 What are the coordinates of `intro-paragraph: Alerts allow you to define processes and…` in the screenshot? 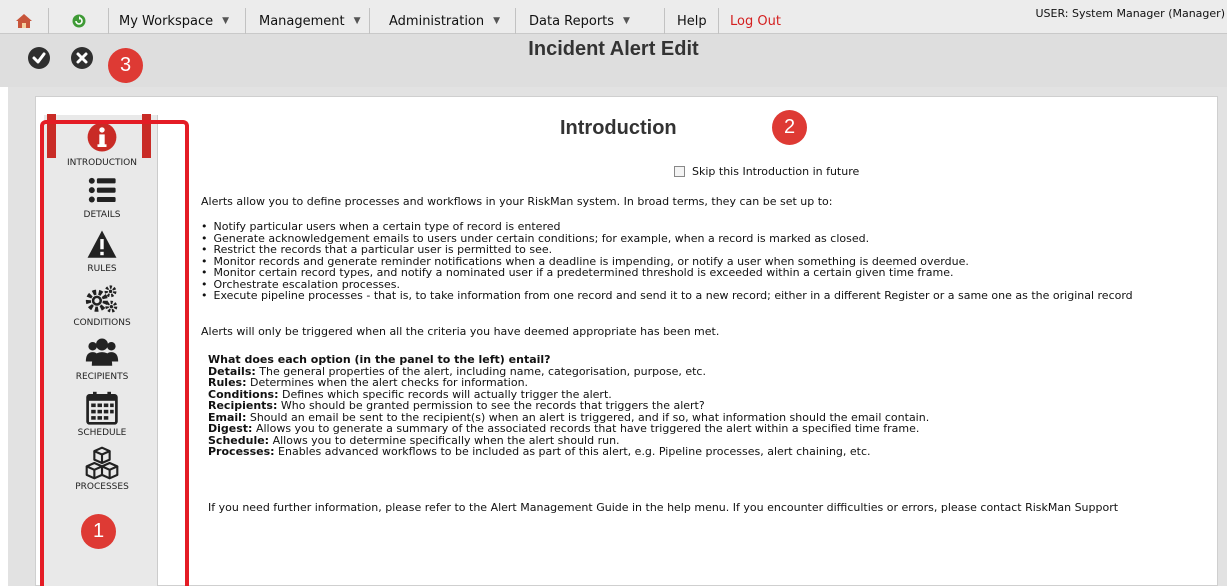 It's located at (517, 201).